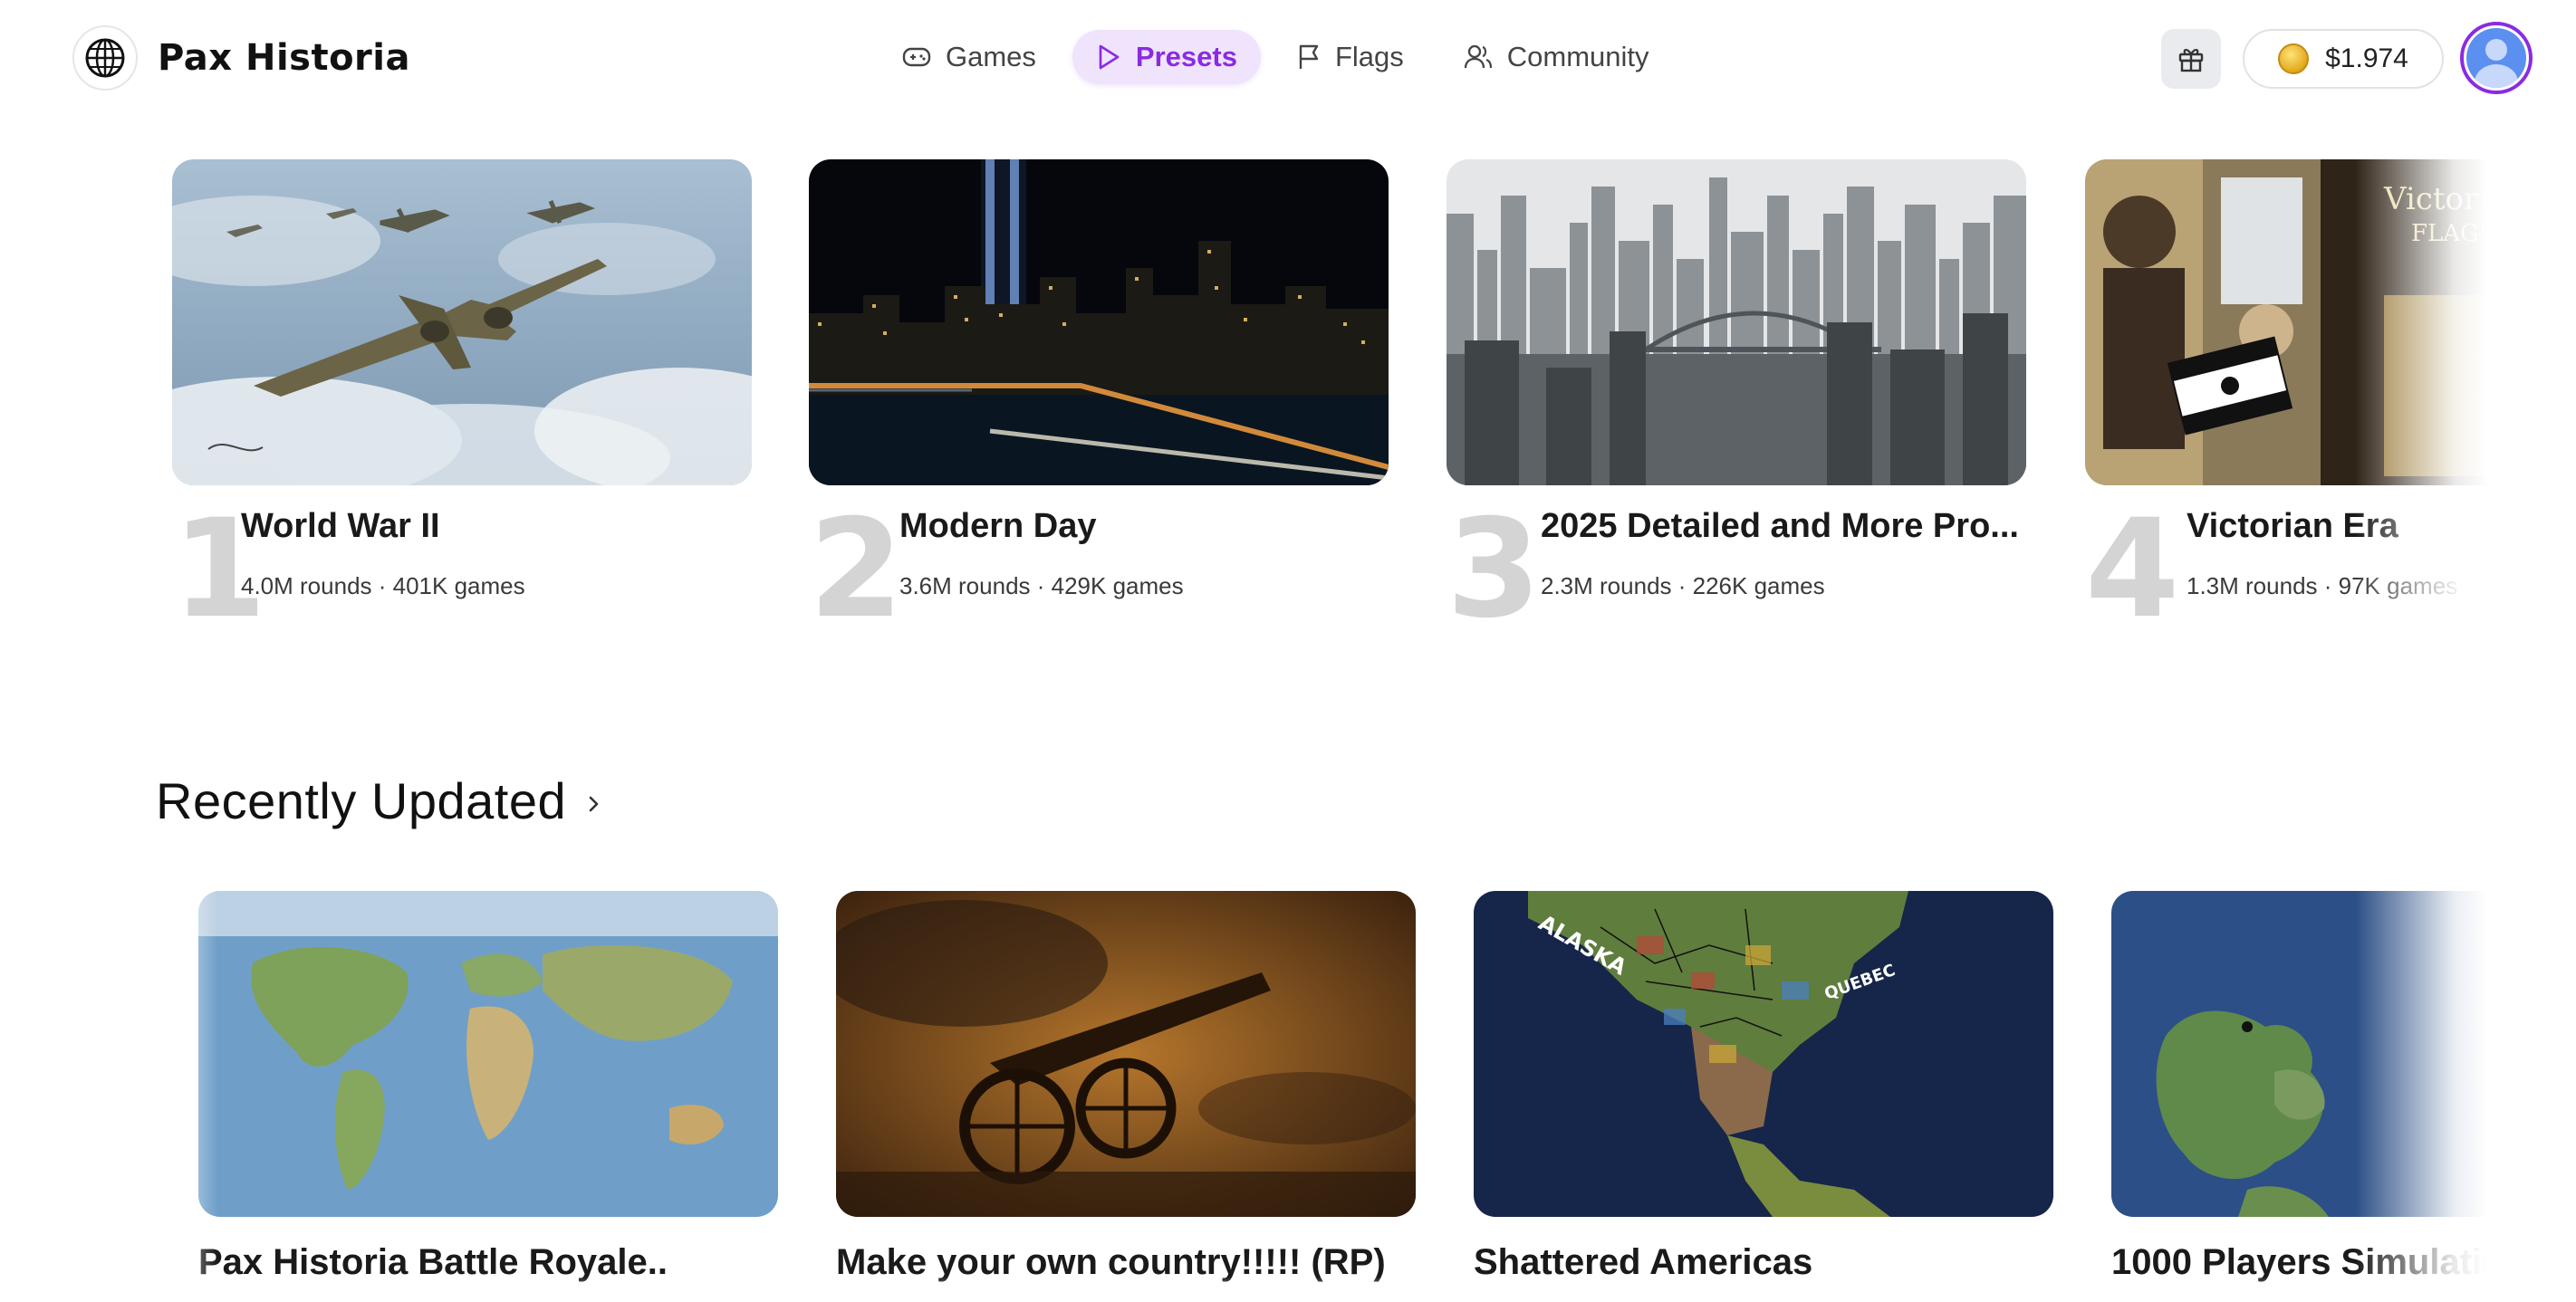 The height and width of the screenshot is (1302, 2576). What do you see at coordinates (284, 58) in the screenshot?
I see `brand-name: Pax Historia` at bounding box center [284, 58].